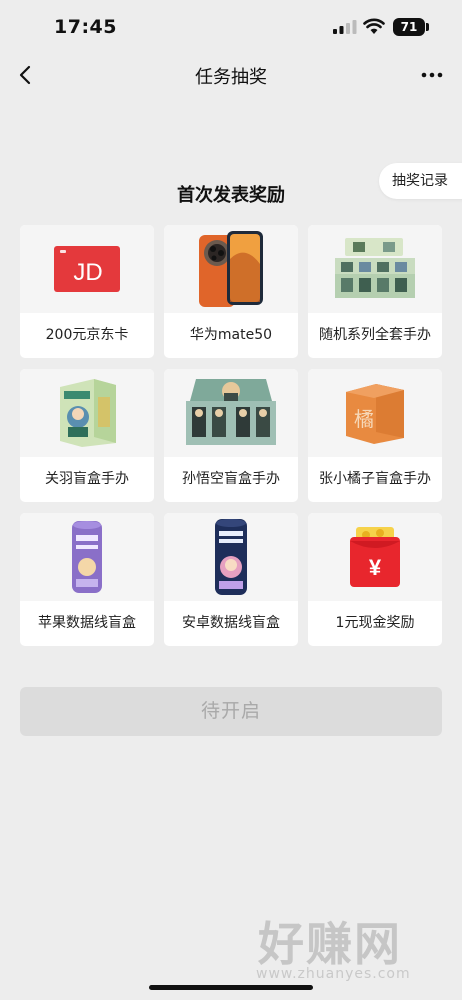 Image resolution: width=462 pixels, height=1000 pixels. I want to click on watermark-url: www.zhuanyes.com, so click(333, 974).